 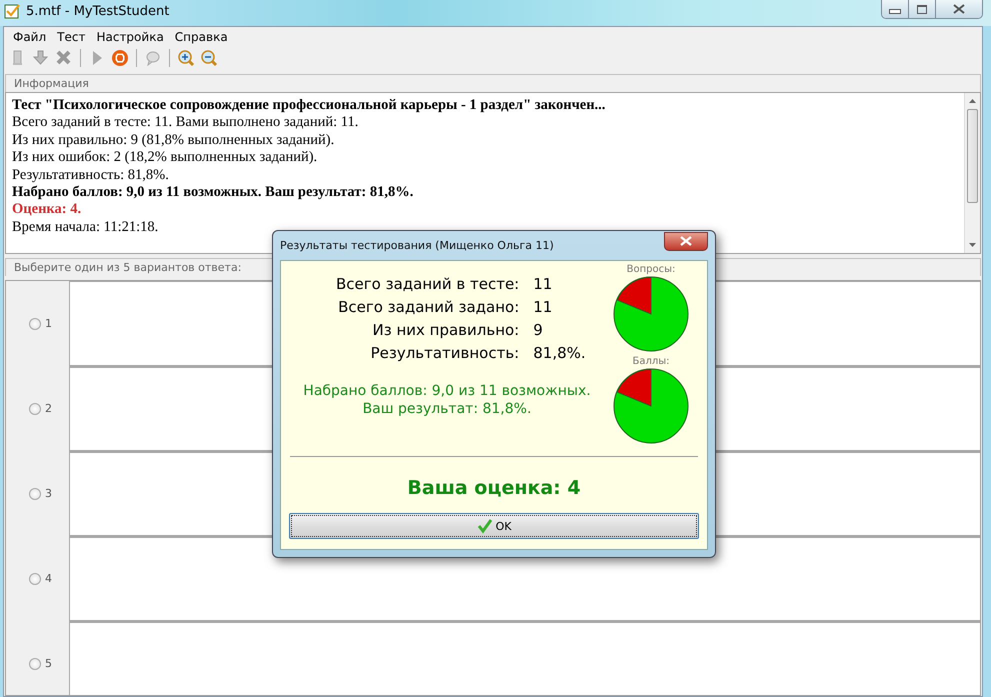 I want to click on info-line: Из них правильно: 9 (81,8% выполненных заданий)., so click(x=173, y=141).